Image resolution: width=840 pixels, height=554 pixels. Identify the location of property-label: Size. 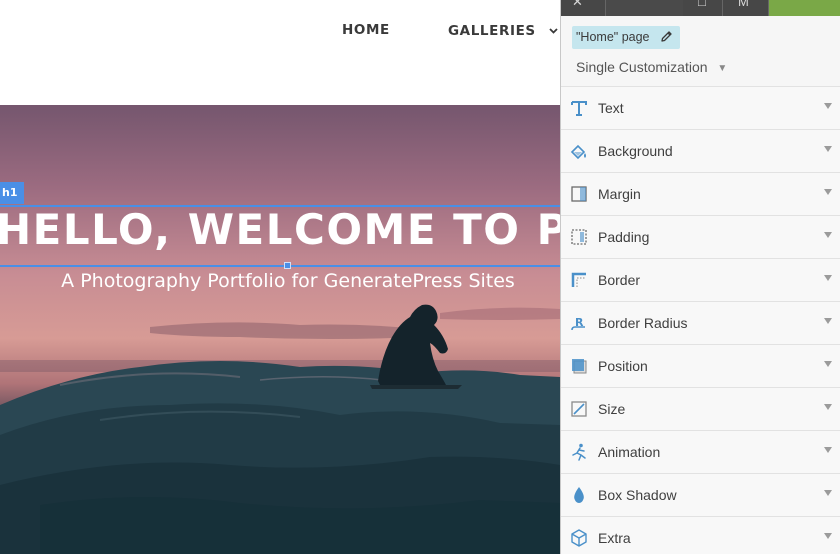
(612, 409).